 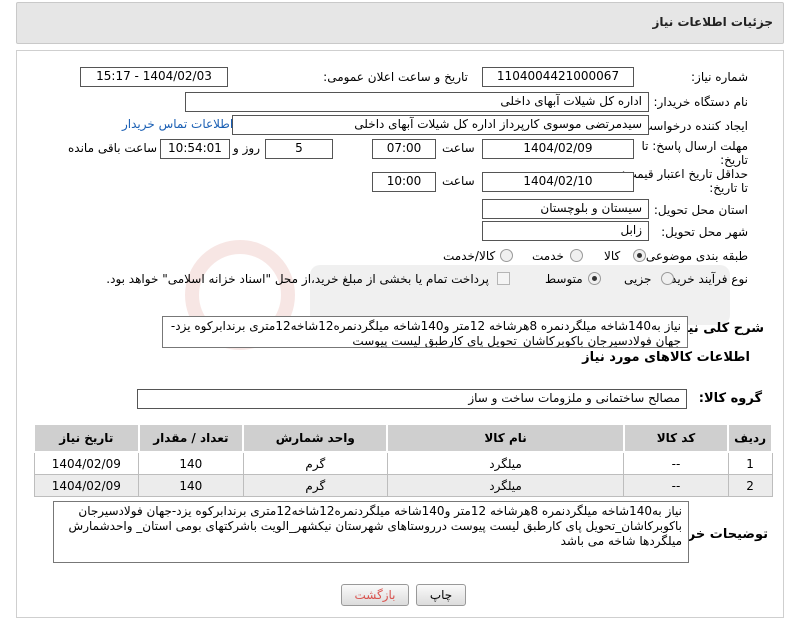 I want to click on deadline-days-field: 5, so click(x=299, y=149).